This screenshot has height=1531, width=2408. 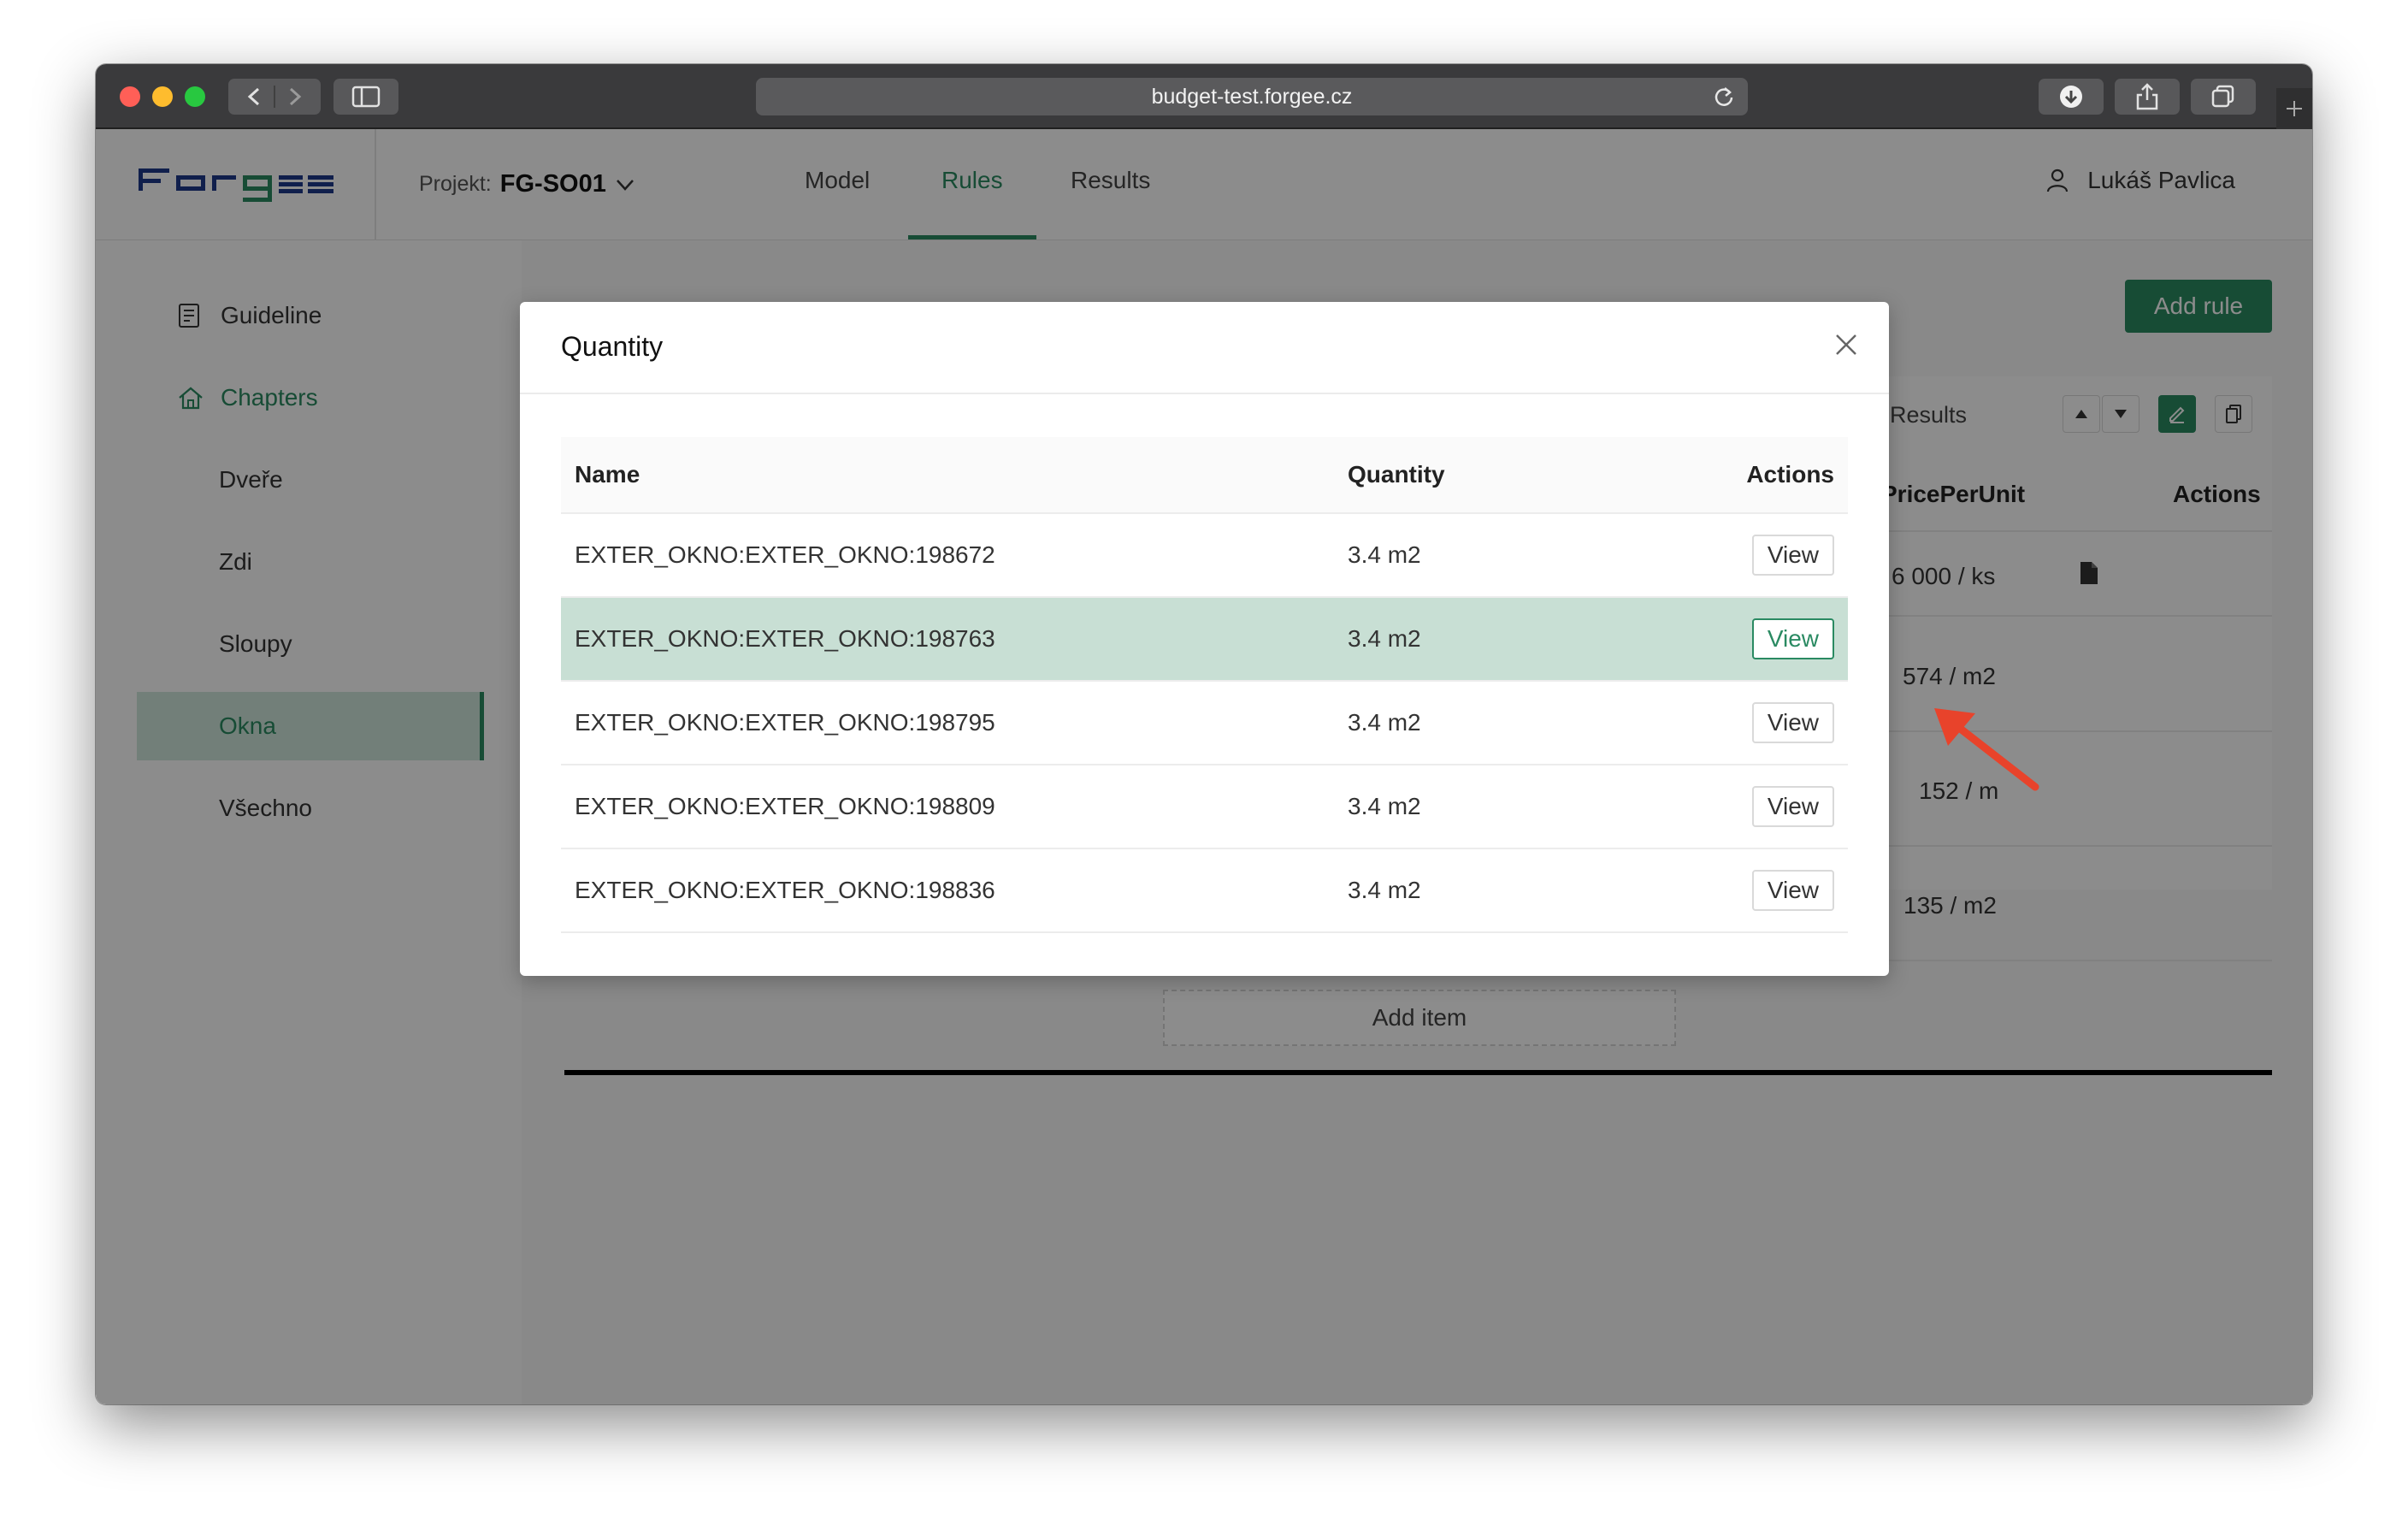 What do you see at coordinates (1204, 891) in the screenshot?
I see `table-row: EXTER_OKNO:EXTER_OKNO:198836 3.4 m2 View` at bounding box center [1204, 891].